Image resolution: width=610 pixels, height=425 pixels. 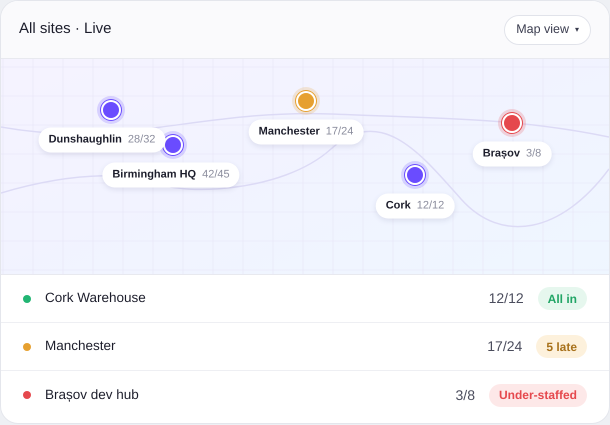 I want to click on site-row: Brașov dev hub 3/8 Under-staffed, so click(x=305, y=395).